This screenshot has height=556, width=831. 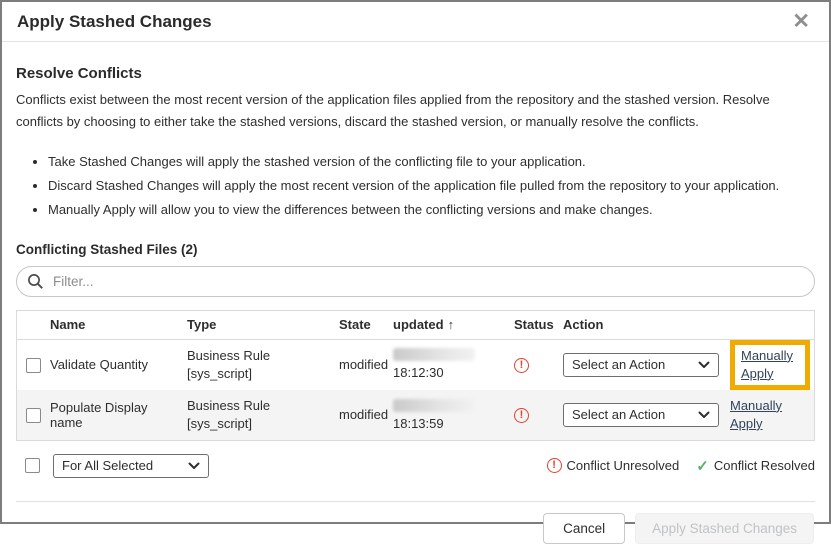 What do you see at coordinates (453, 364) in the screenshot?
I see `row1-updated: 18:12:30` at bounding box center [453, 364].